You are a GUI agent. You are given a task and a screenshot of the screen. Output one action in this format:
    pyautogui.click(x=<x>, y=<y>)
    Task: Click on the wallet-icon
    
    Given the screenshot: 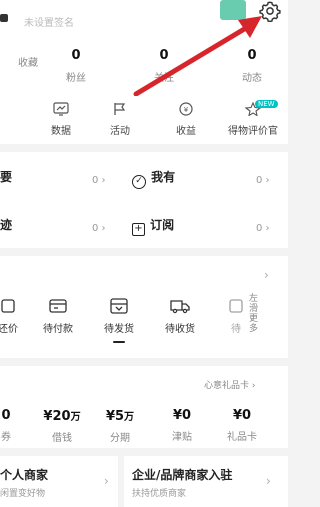 What is the action you would take?
    pyautogui.click(x=58, y=306)
    